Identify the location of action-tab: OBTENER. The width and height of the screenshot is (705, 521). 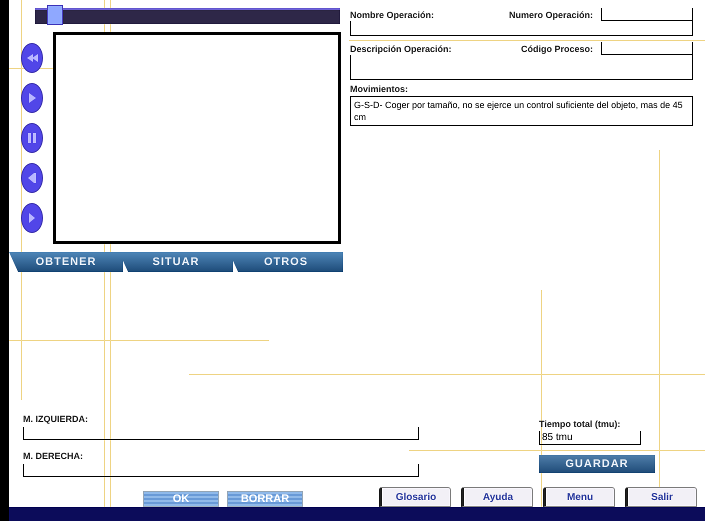
(66, 262).